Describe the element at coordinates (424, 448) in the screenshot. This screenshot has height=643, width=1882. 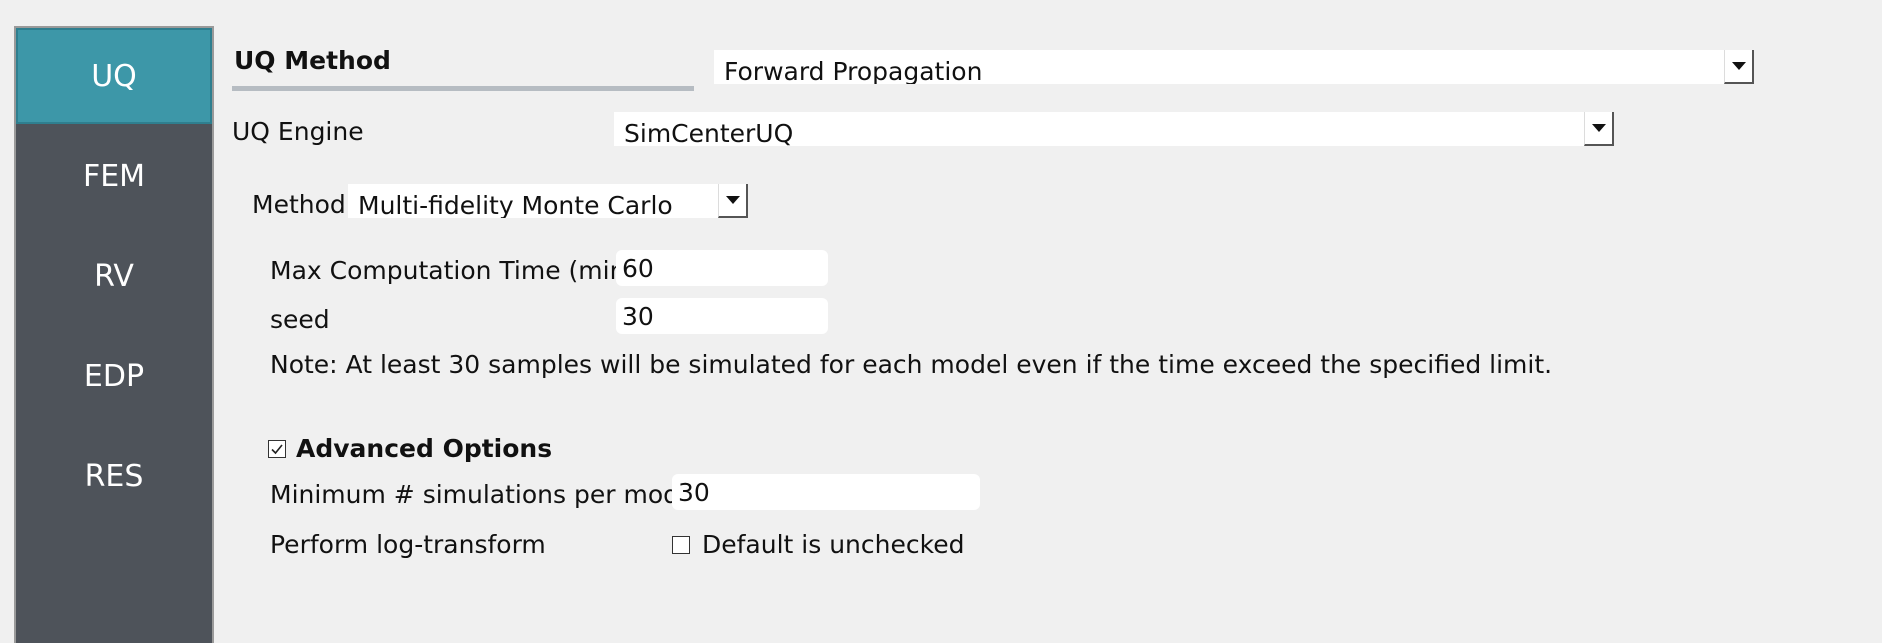
I see `advanced-options-label: Advanced Options` at that location.